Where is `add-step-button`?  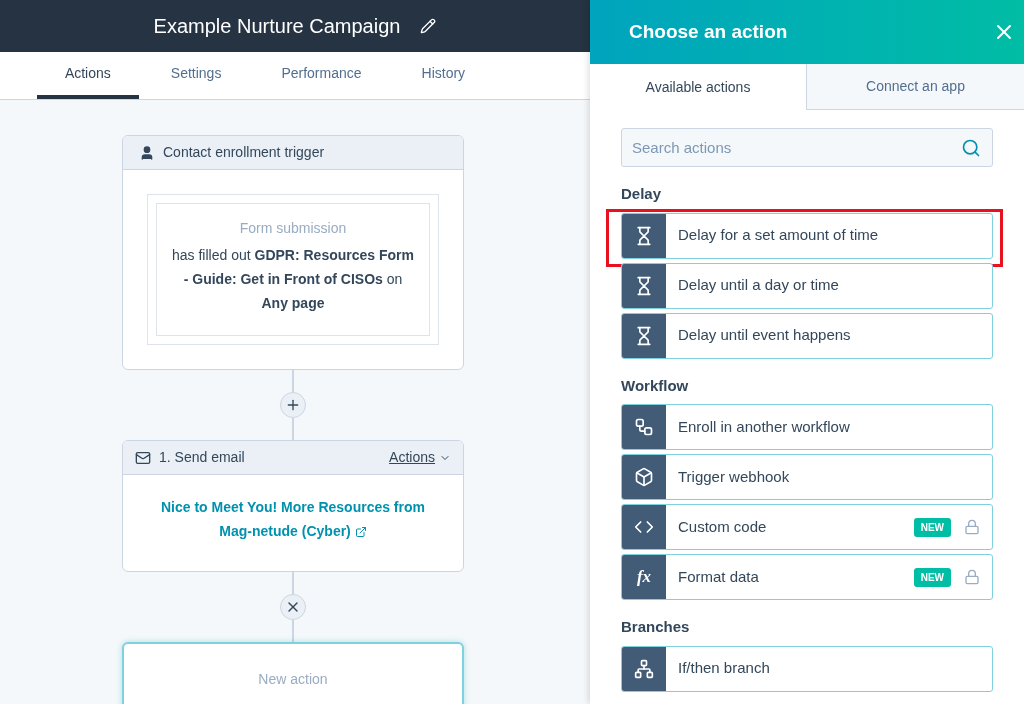 add-step-button is located at coordinates (293, 405).